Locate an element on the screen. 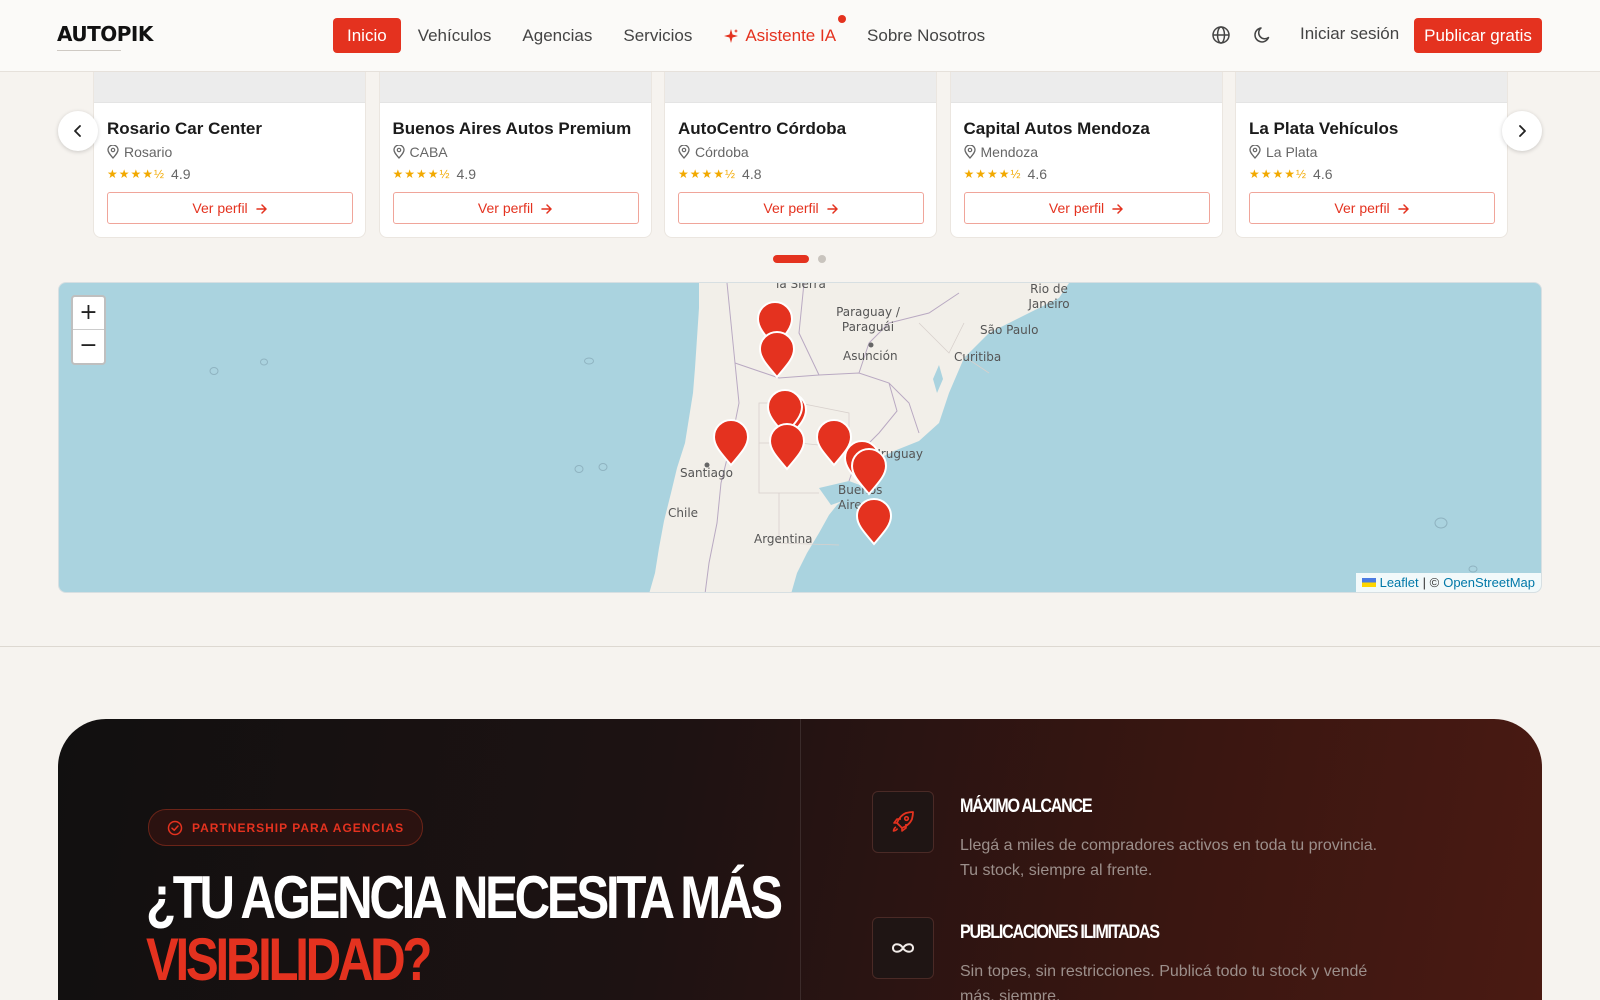 This screenshot has height=1000, width=1600. chevron-right-icon is located at coordinates (1522, 131).